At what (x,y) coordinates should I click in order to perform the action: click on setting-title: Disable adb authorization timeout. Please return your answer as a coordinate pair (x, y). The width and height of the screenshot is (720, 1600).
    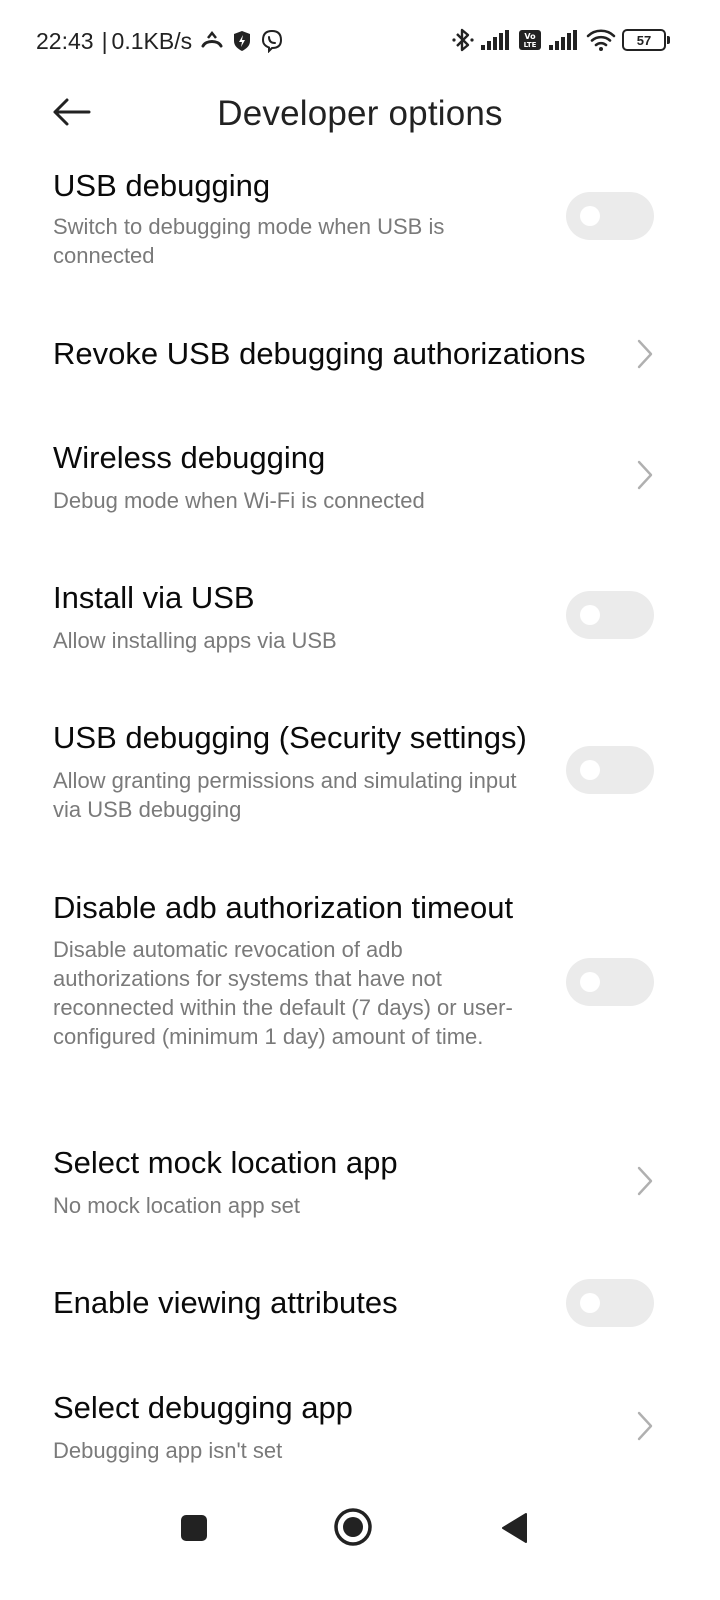
    Looking at the image, I should click on (283, 907).